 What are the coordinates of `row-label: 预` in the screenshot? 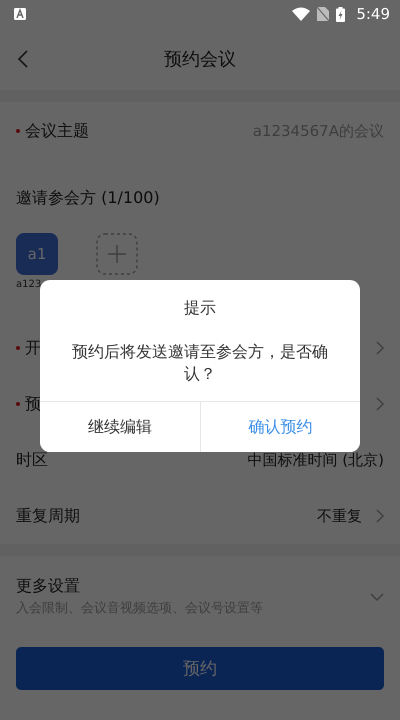 It's located at (33, 404).